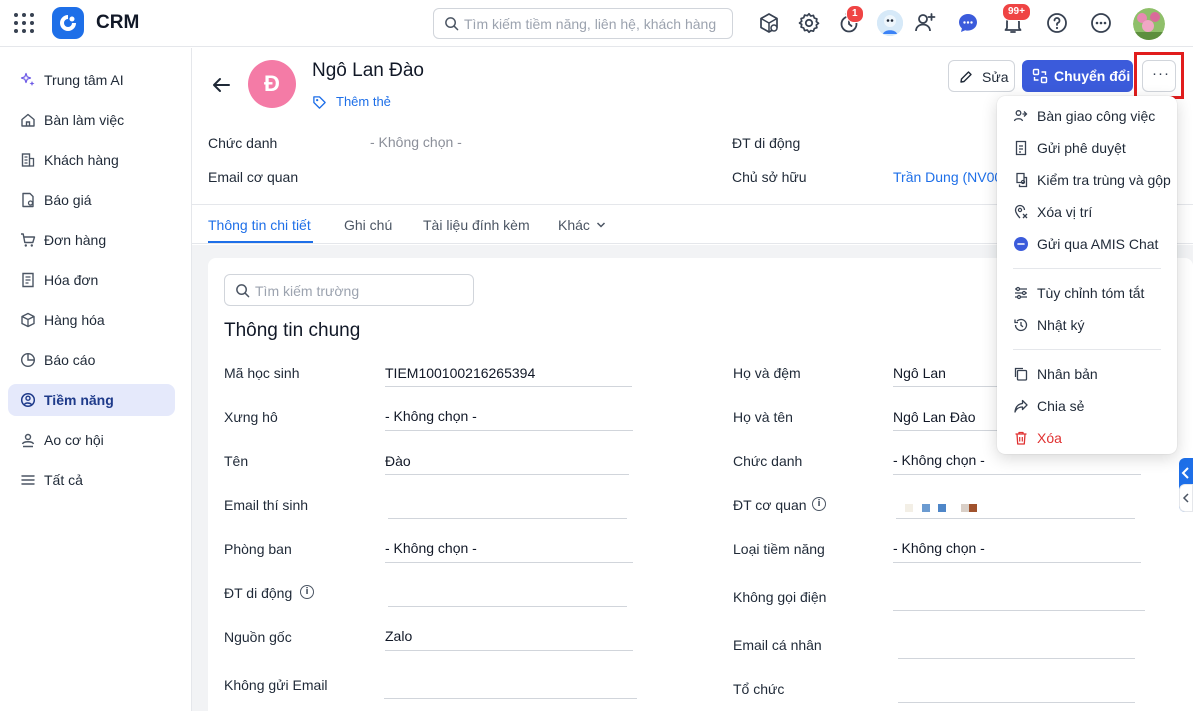 Image resolution: width=1193 pixels, height=711 pixels. What do you see at coordinates (79, 400) in the screenshot?
I see `sidebar-item-label: Tiềm năng` at bounding box center [79, 400].